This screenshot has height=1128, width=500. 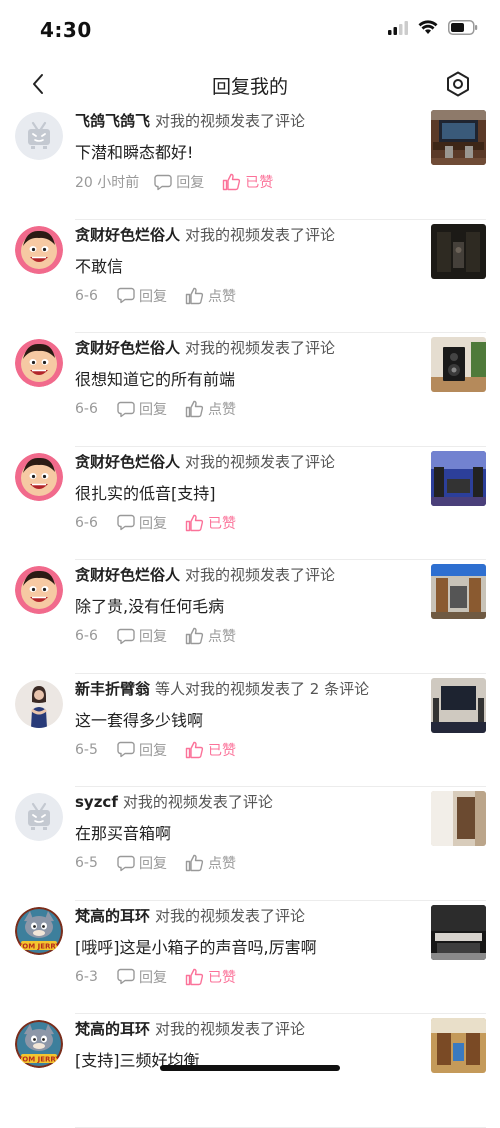 What do you see at coordinates (96, 802) in the screenshot?
I see `username: syzcf` at bounding box center [96, 802].